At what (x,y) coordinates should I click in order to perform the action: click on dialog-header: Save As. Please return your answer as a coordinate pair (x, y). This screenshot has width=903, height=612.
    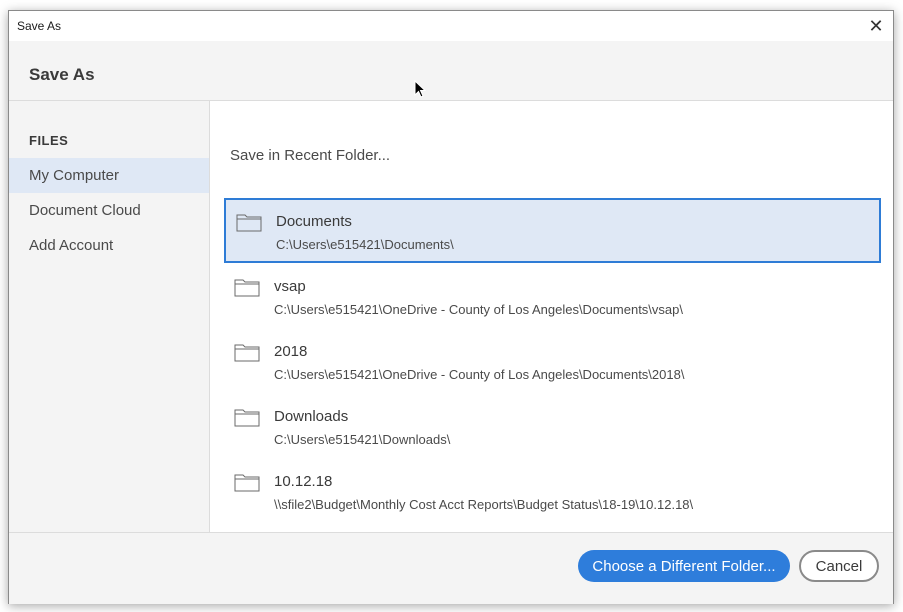
    Looking at the image, I should click on (451, 71).